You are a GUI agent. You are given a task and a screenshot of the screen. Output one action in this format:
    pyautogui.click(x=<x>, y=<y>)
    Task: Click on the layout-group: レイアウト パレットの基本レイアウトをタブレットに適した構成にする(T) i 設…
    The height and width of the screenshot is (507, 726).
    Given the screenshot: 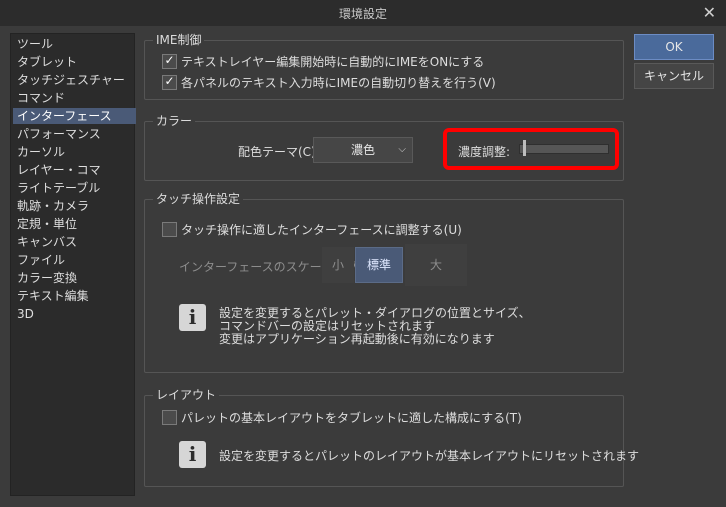 What is the action you would take?
    pyautogui.click(x=391, y=437)
    